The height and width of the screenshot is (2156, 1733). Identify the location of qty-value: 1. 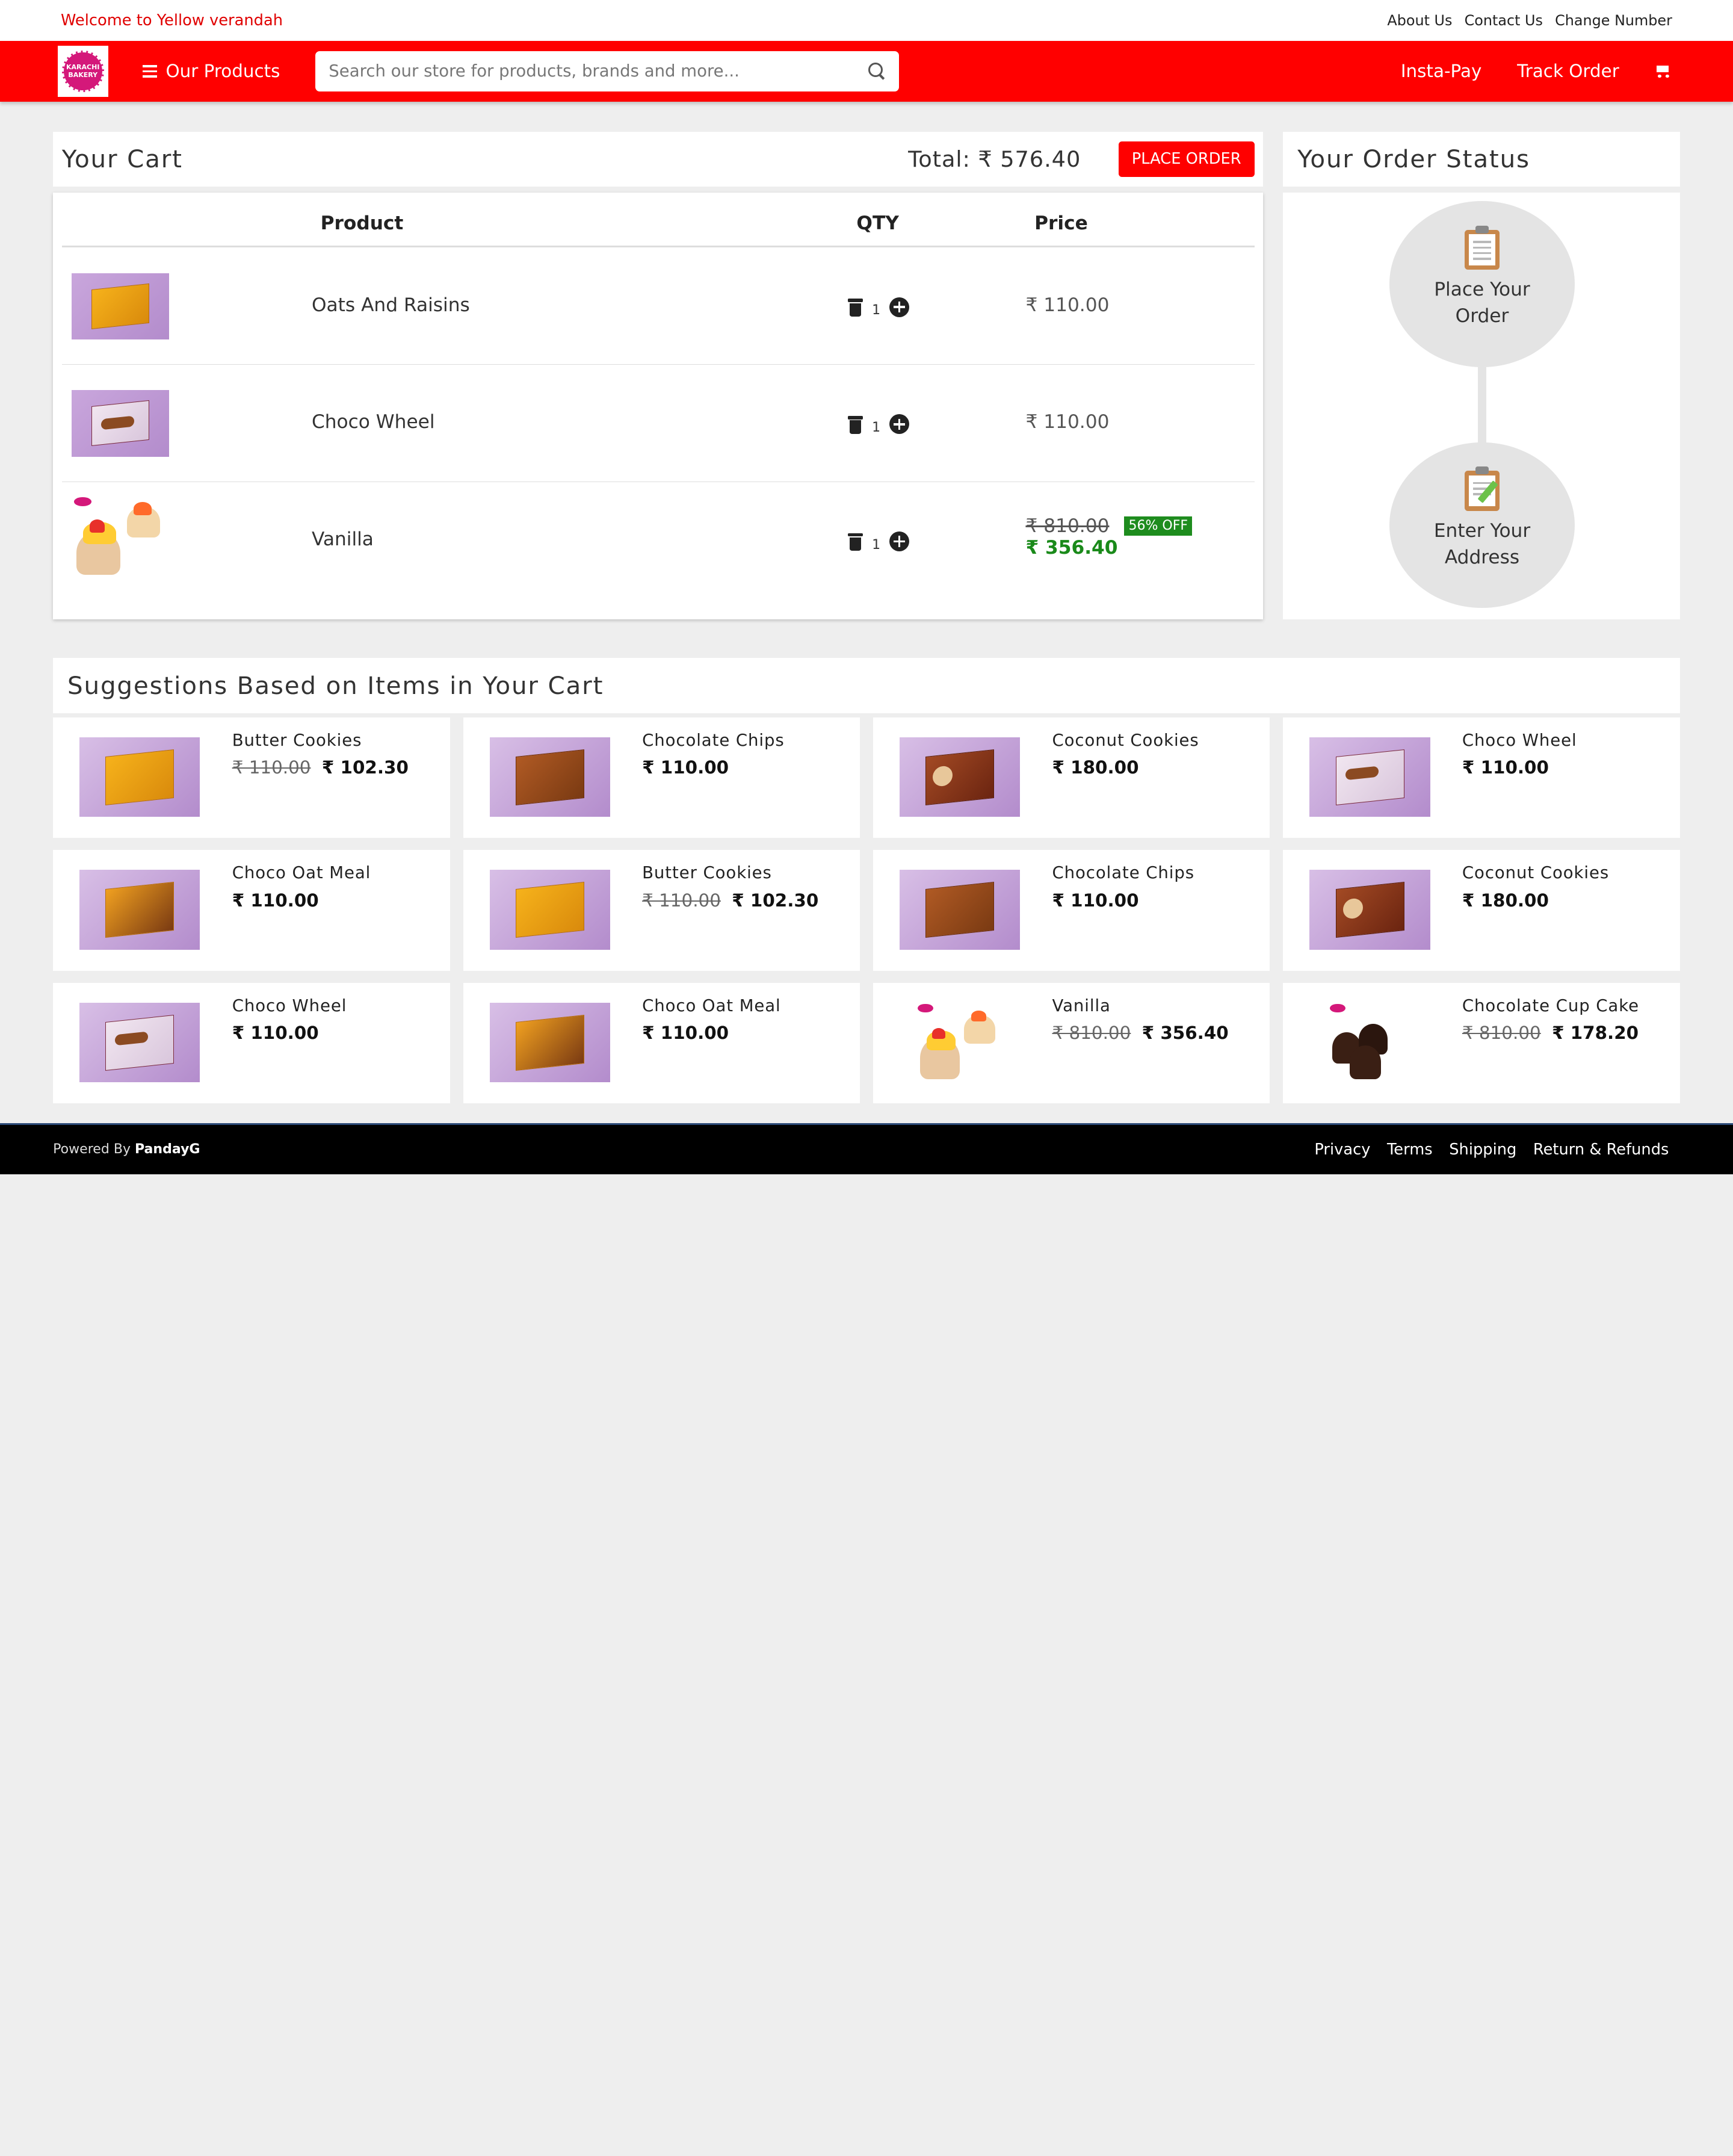
(876, 545).